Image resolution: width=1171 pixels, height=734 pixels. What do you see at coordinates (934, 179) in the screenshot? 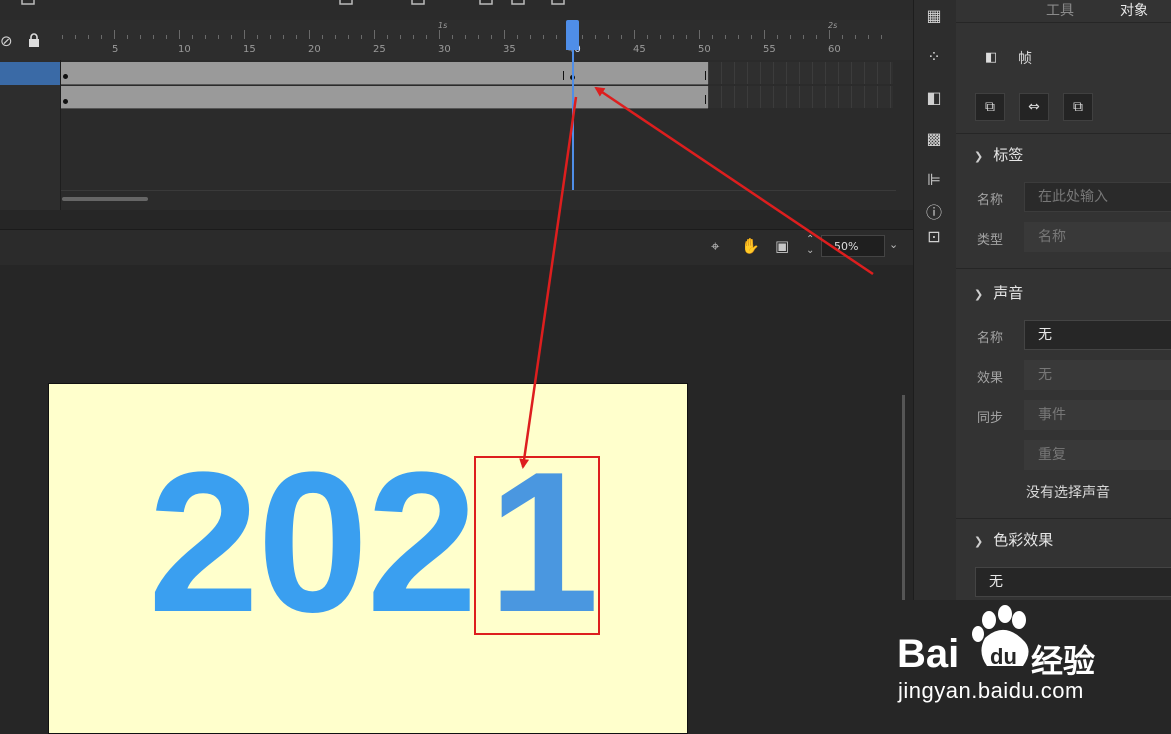
I see `align-icon: ⊫` at bounding box center [934, 179].